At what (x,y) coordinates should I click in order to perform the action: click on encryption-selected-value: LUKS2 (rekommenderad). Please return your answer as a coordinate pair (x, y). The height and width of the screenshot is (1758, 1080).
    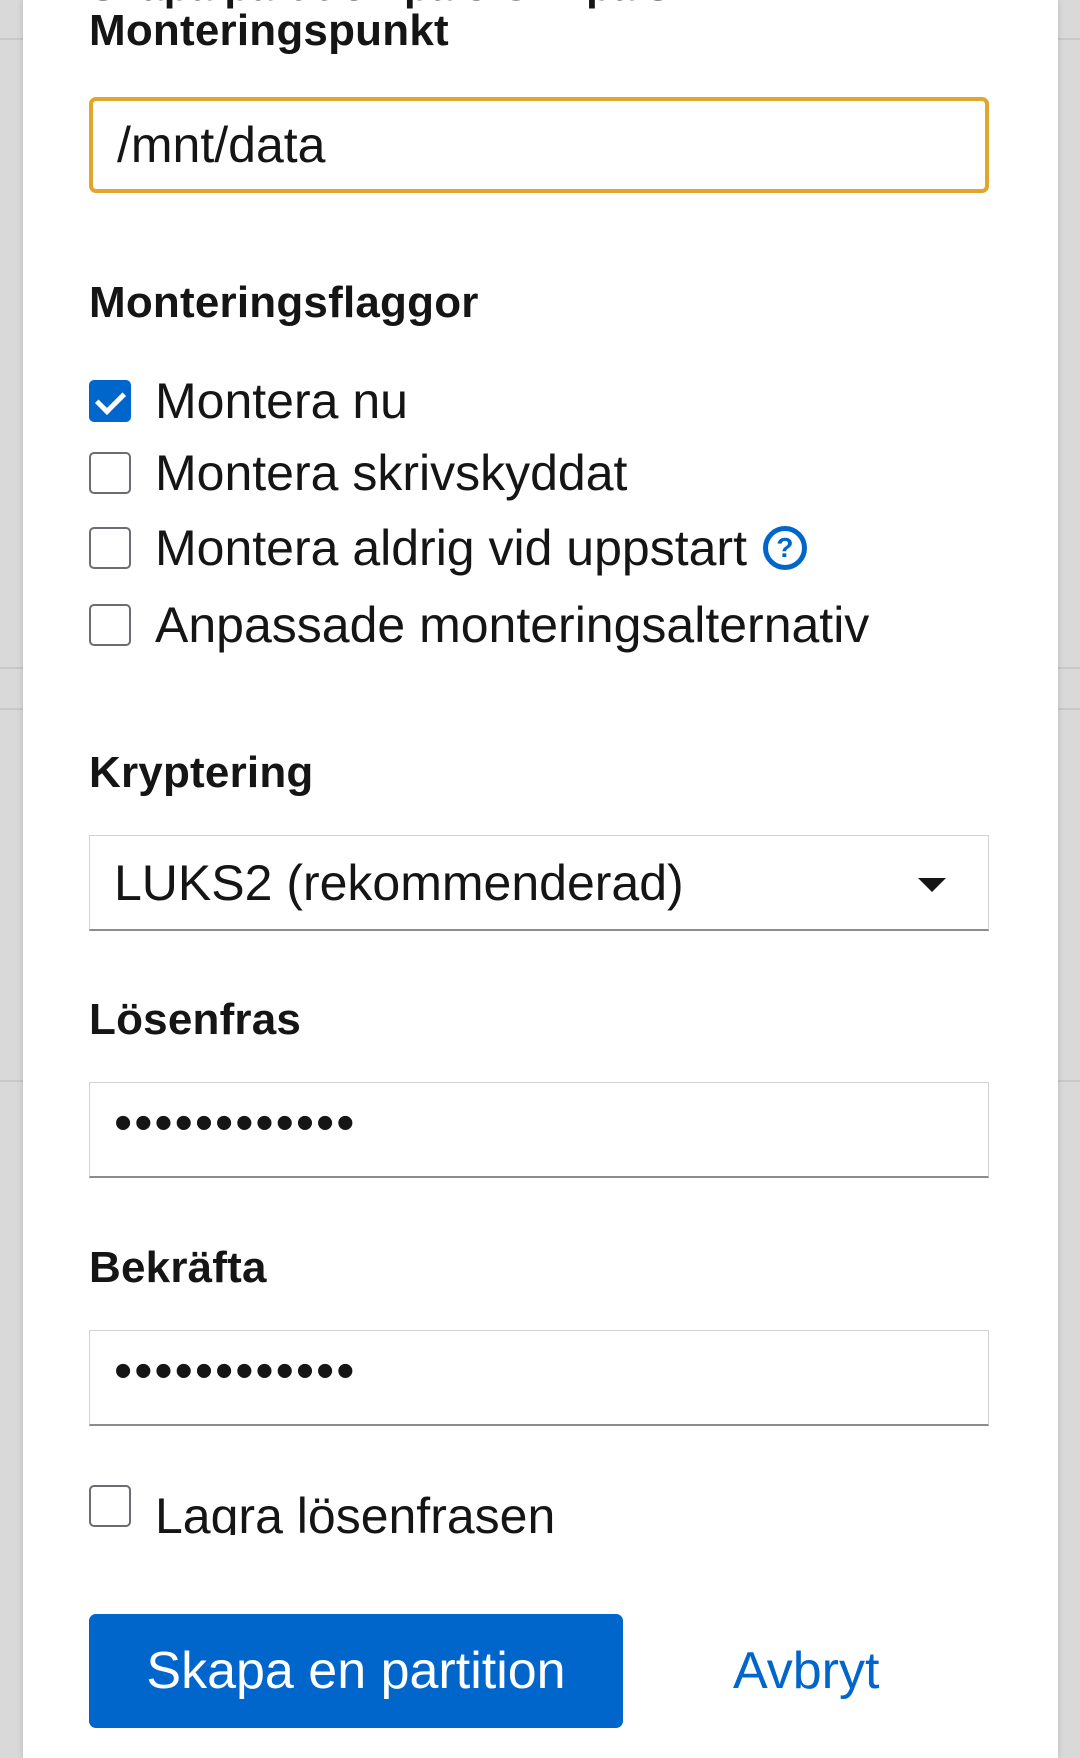
    Looking at the image, I should click on (399, 882).